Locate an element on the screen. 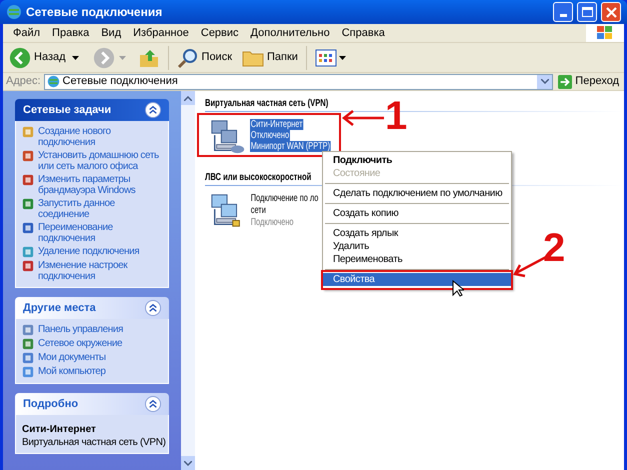 The height and width of the screenshot is (470, 627). menu-item: Сервис is located at coordinates (219, 33).